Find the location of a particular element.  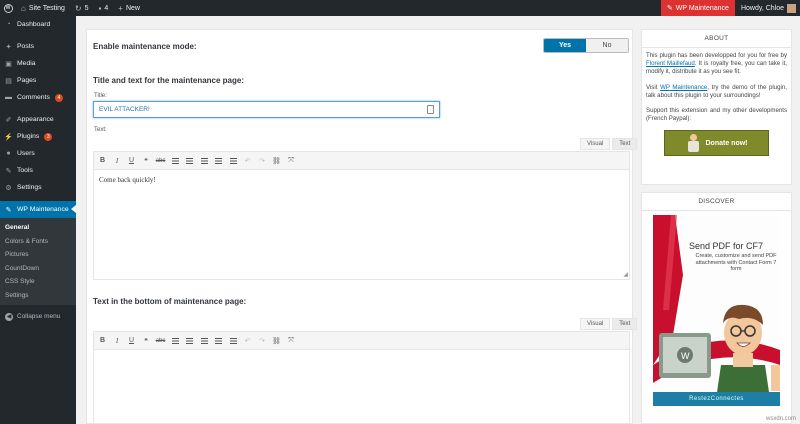

section-title: Title and text for the maintenance page: is located at coordinates (168, 80).